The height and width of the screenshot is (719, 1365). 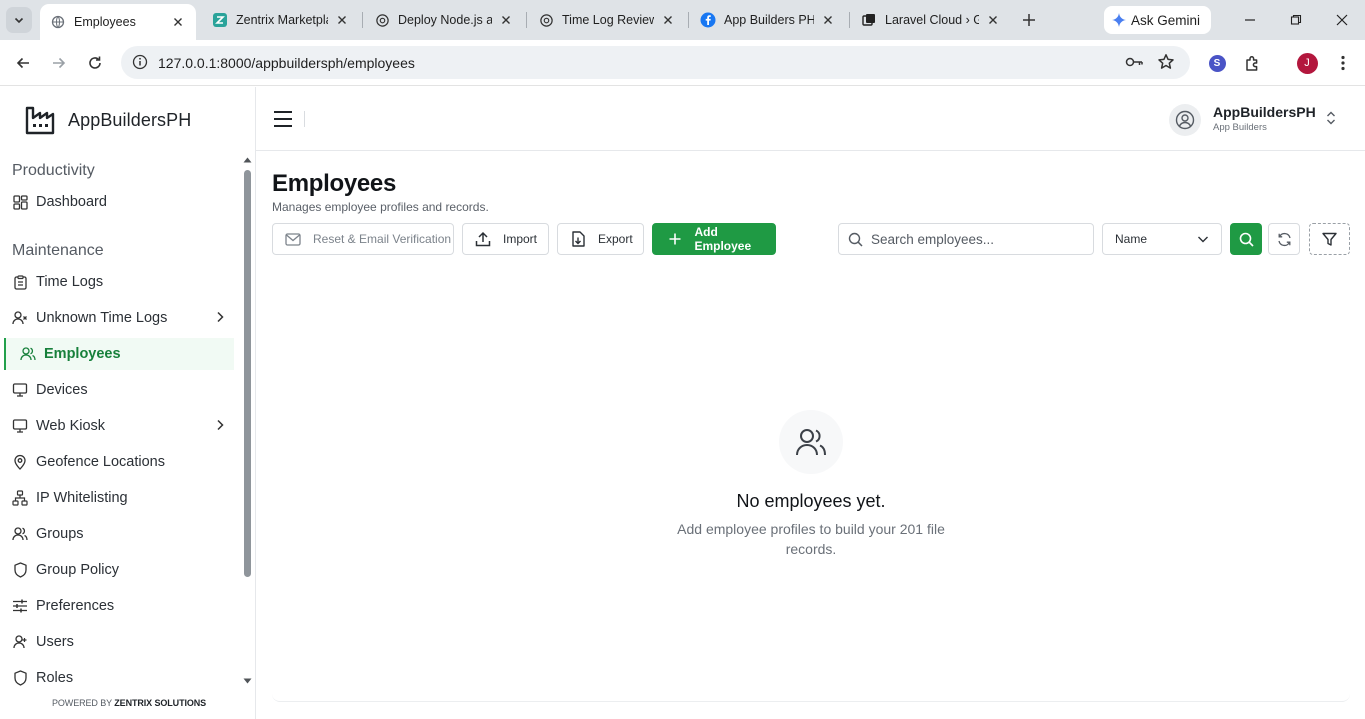 What do you see at coordinates (931, 20) in the screenshot?
I see `tab-laravel-cloud: Laravel Cloud › G` at bounding box center [931, 20].